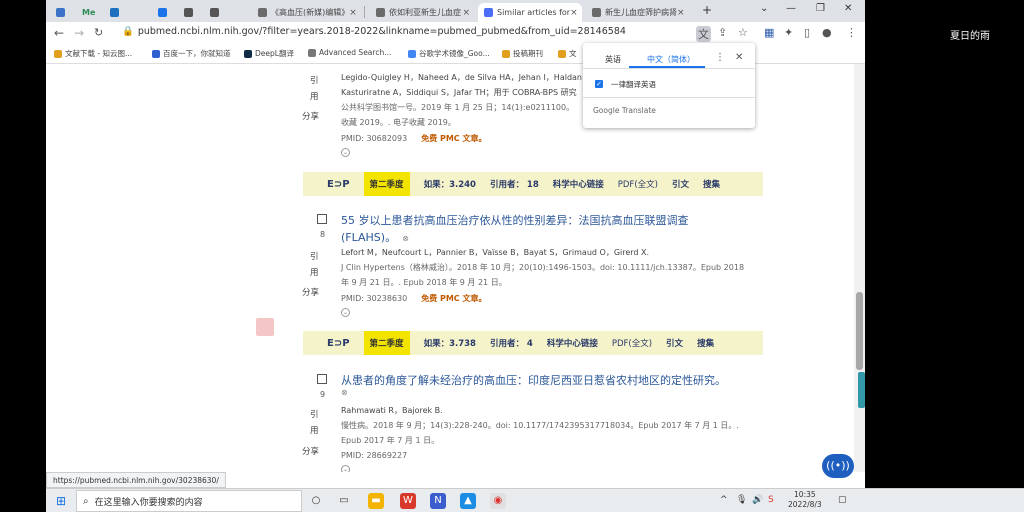  I want to click on puzzle-icon: ✦, so click(788, 32).